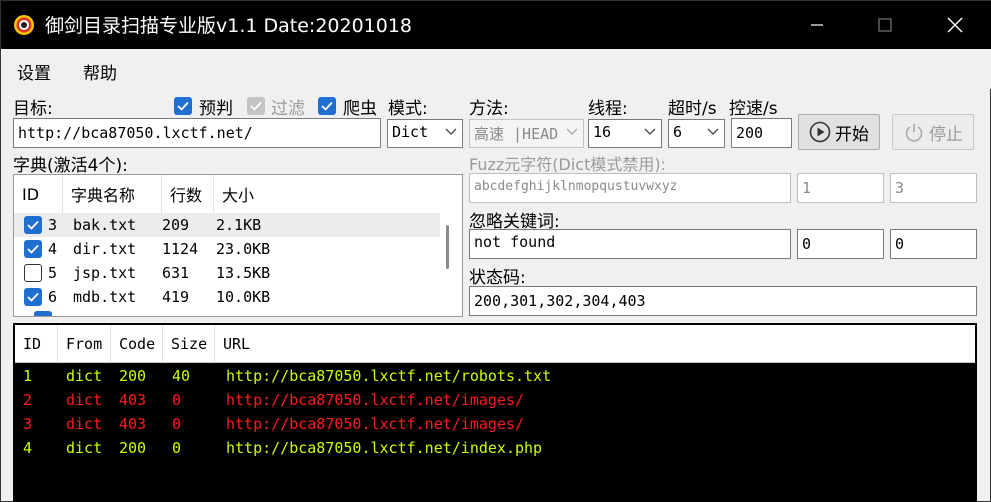 The width and height of the screenshot is (991, 502). What do you see at coordinates (33, 109) in the screenshot?
I see `target-label: 目标:` at bounding box center [33, 109].